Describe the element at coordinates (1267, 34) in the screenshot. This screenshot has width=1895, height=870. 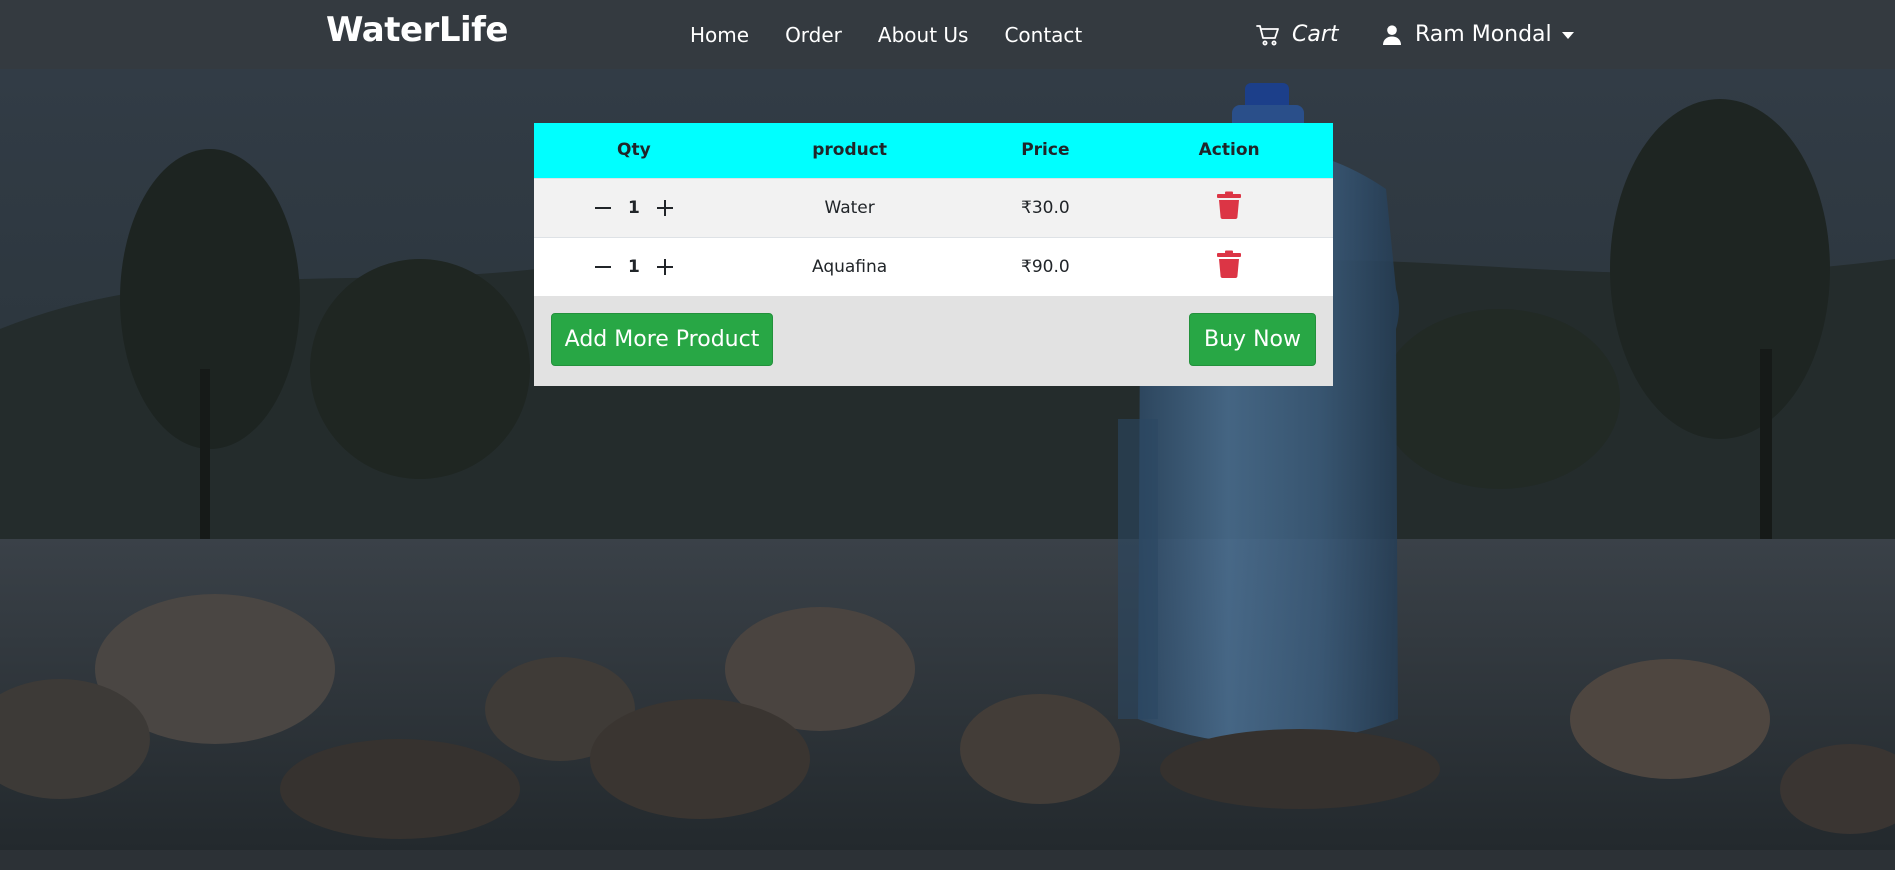
I see `cart-icon` at that location.